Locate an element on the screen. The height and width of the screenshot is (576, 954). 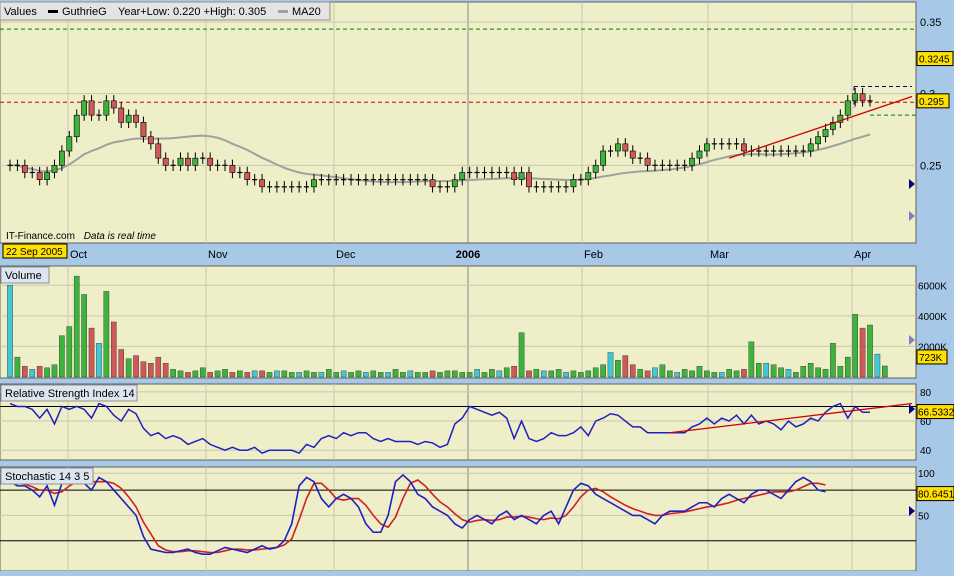
x-tick-label: Nov is located at coordinates (218, 255).